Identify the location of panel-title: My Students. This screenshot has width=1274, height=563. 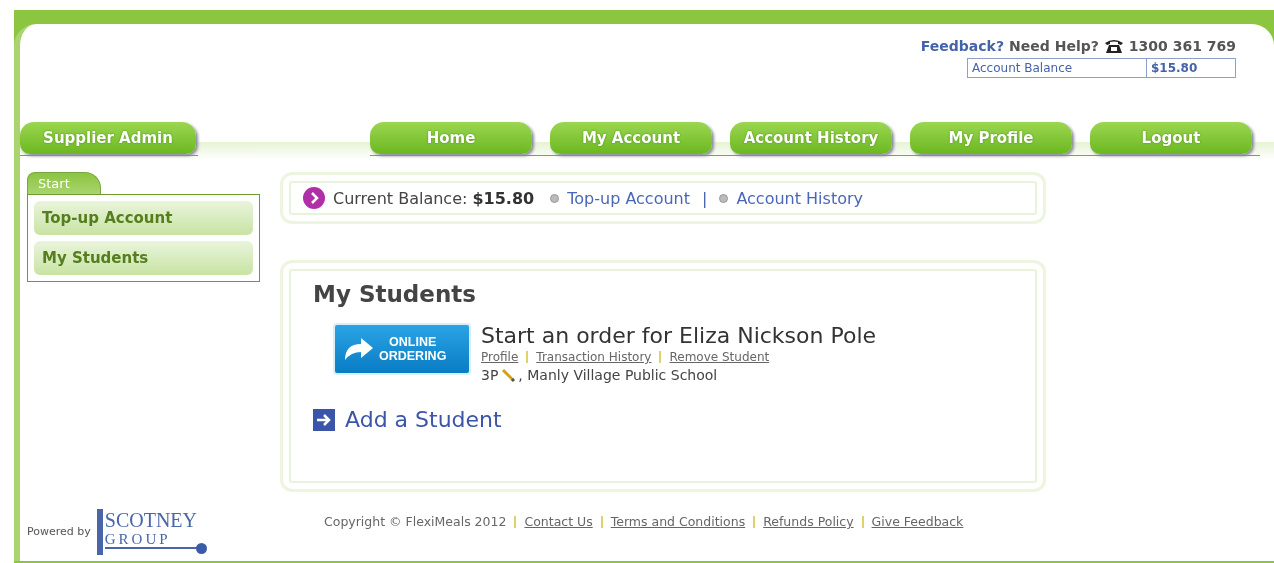
(395, 294).